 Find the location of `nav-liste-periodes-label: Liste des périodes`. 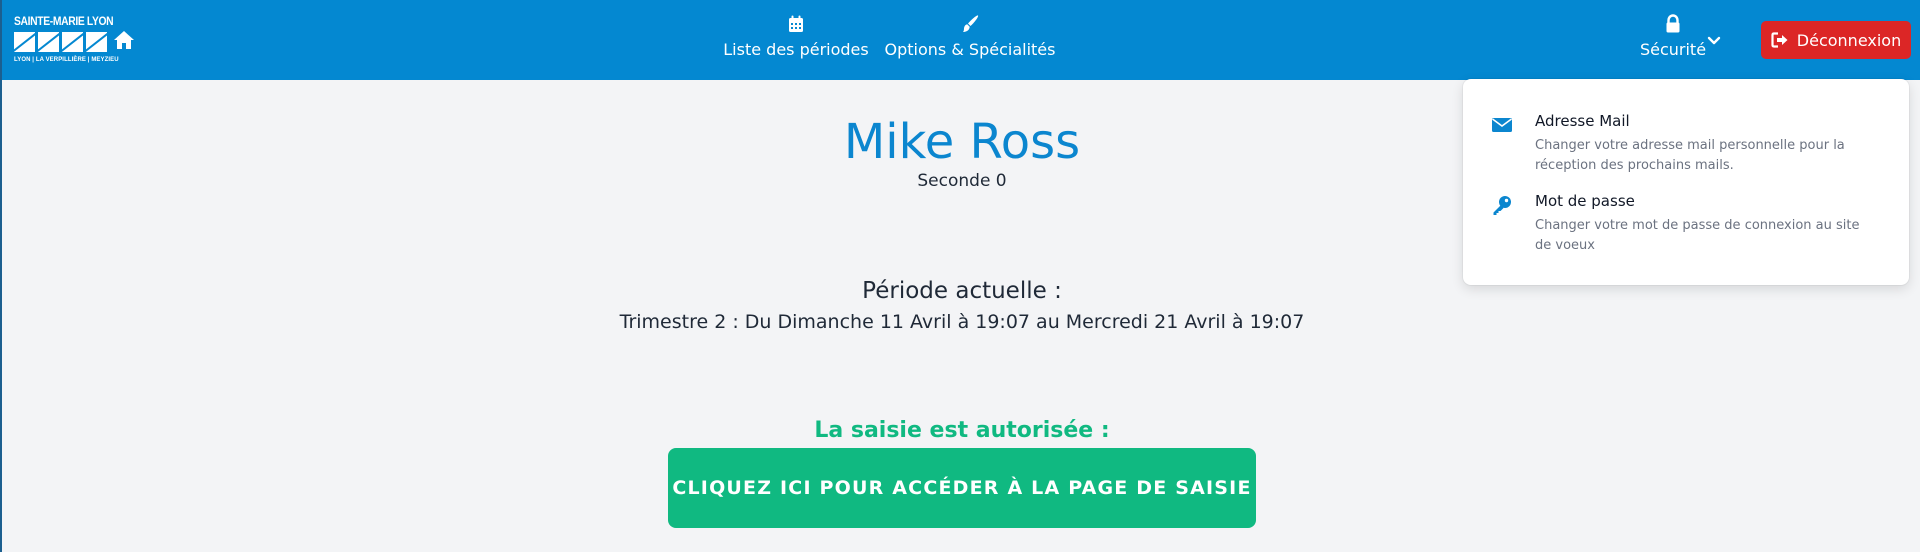

nav-liste-periodes-label: Liste des périodes is located at coordinates (796, 49).